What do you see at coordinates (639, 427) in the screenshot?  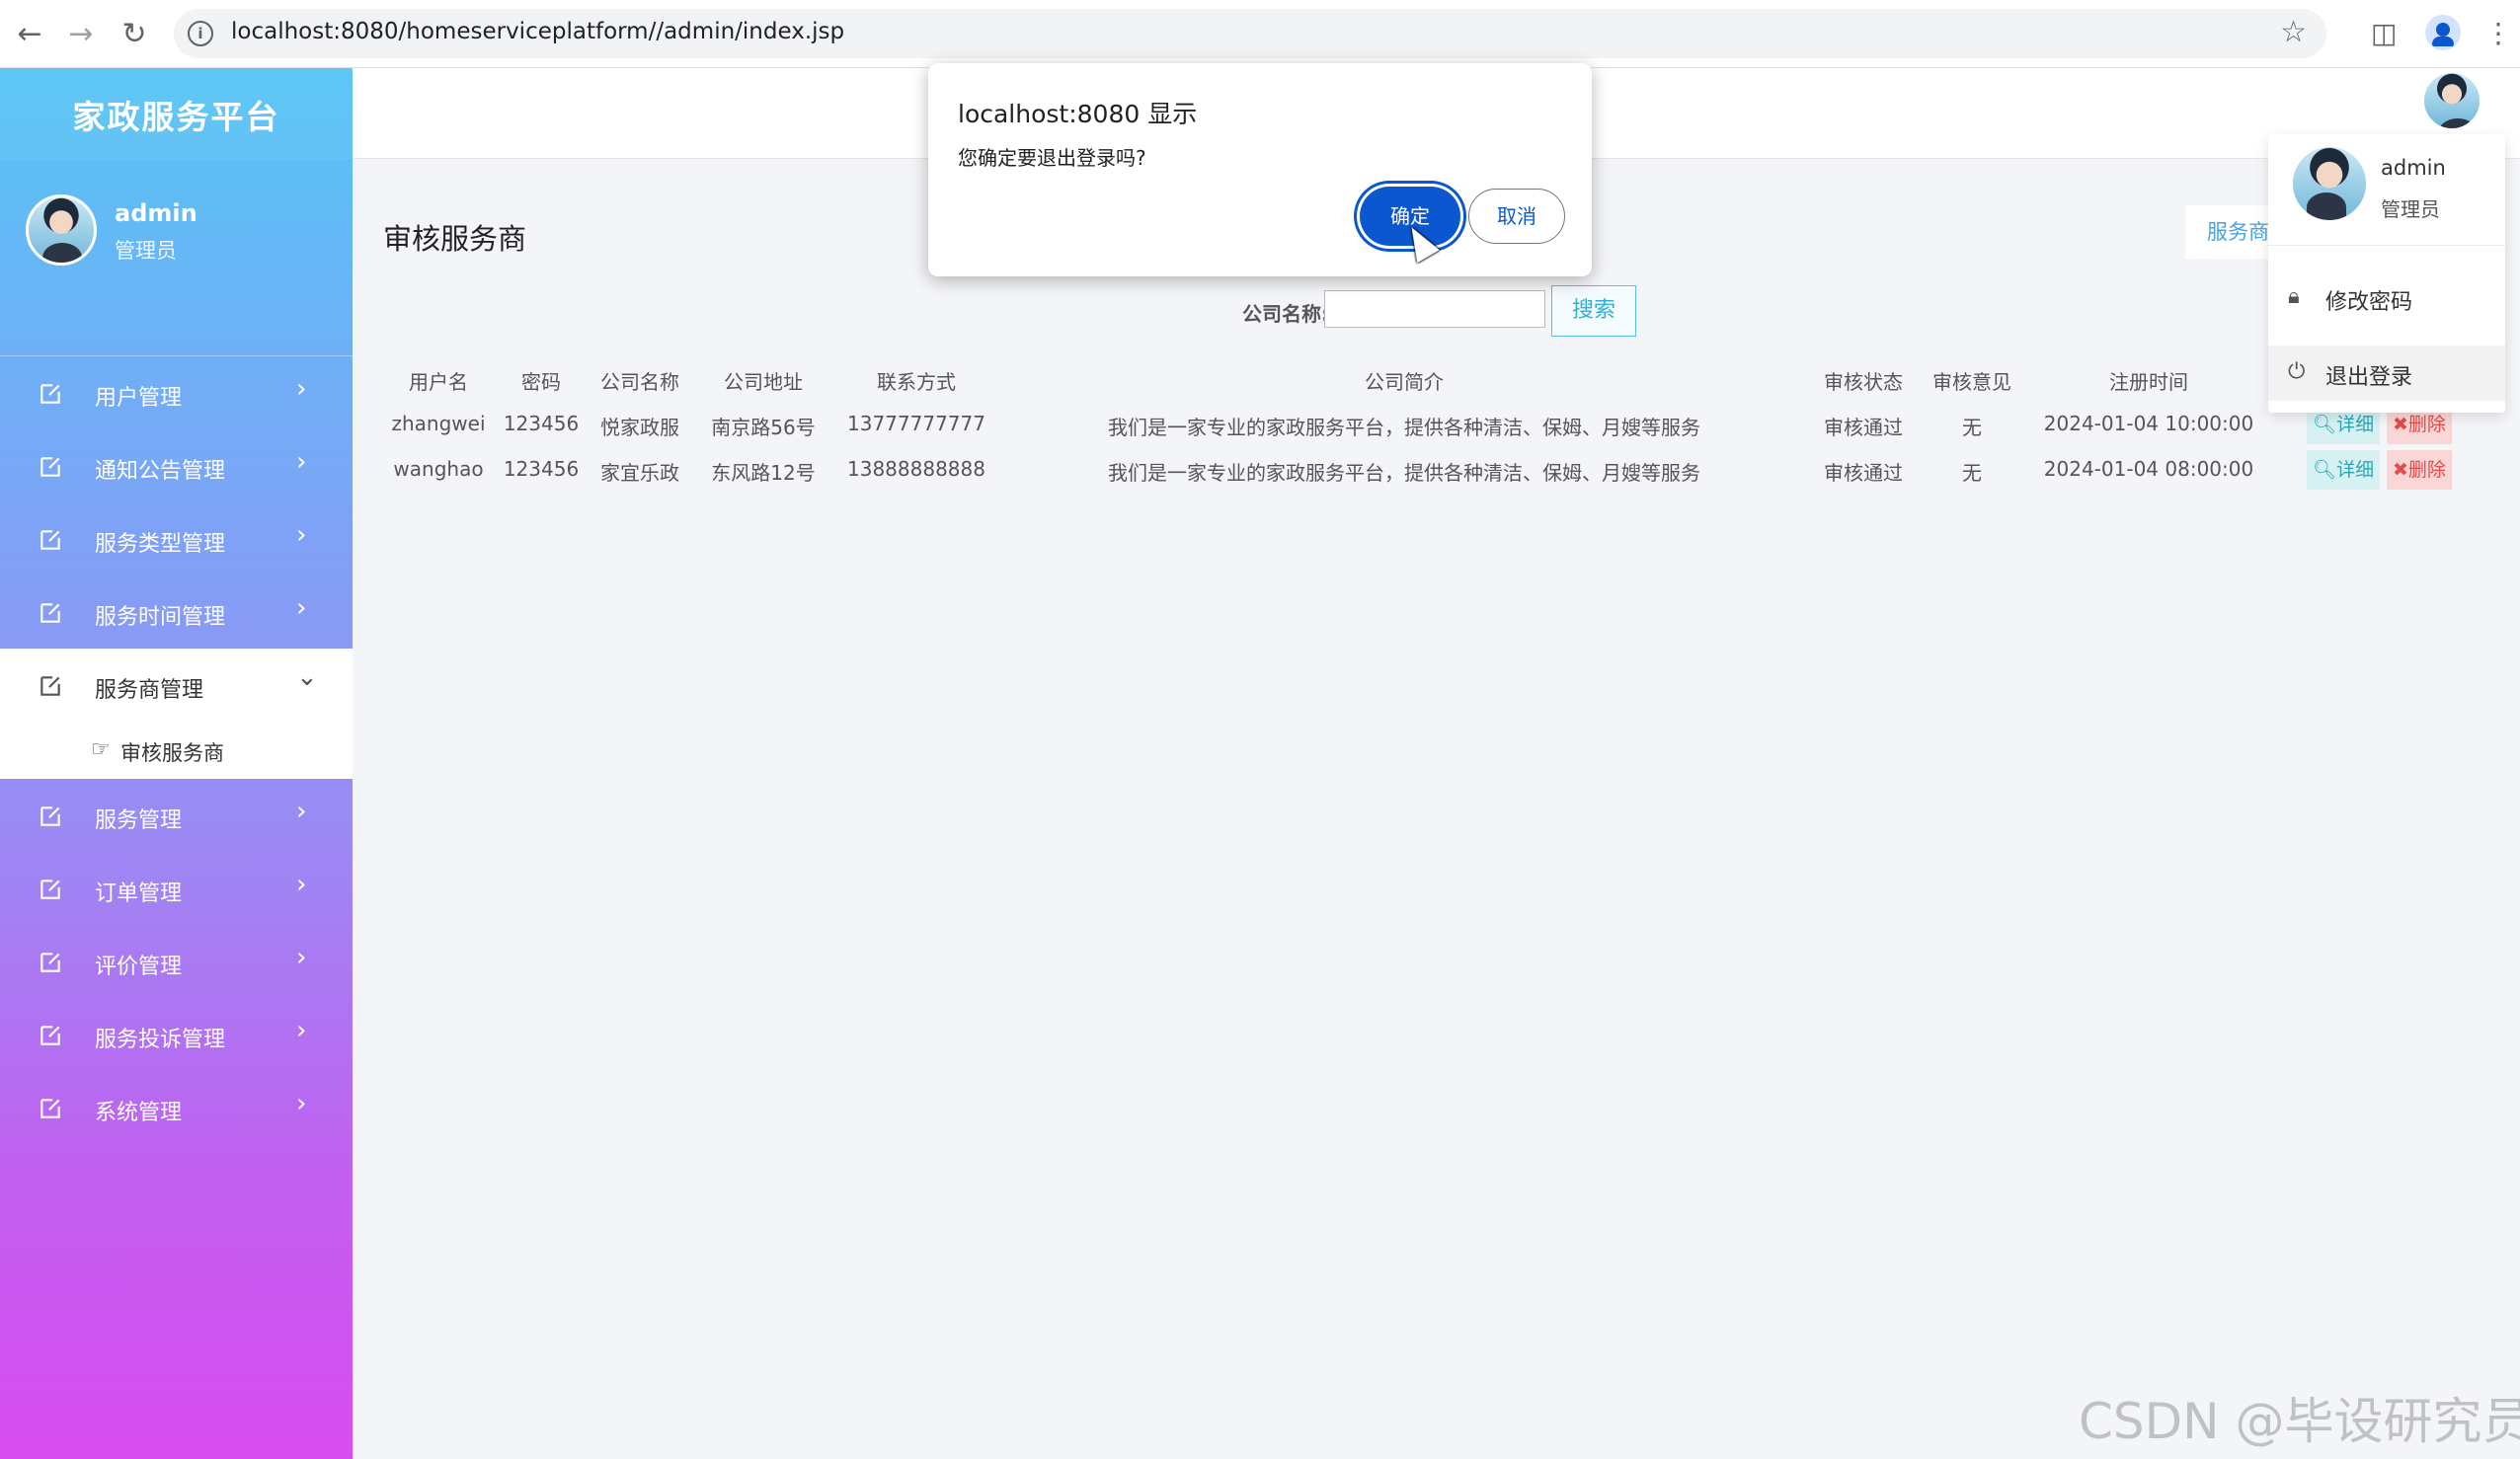 I see `table-cell: 悦家政服` at bounding box center [639, 427].